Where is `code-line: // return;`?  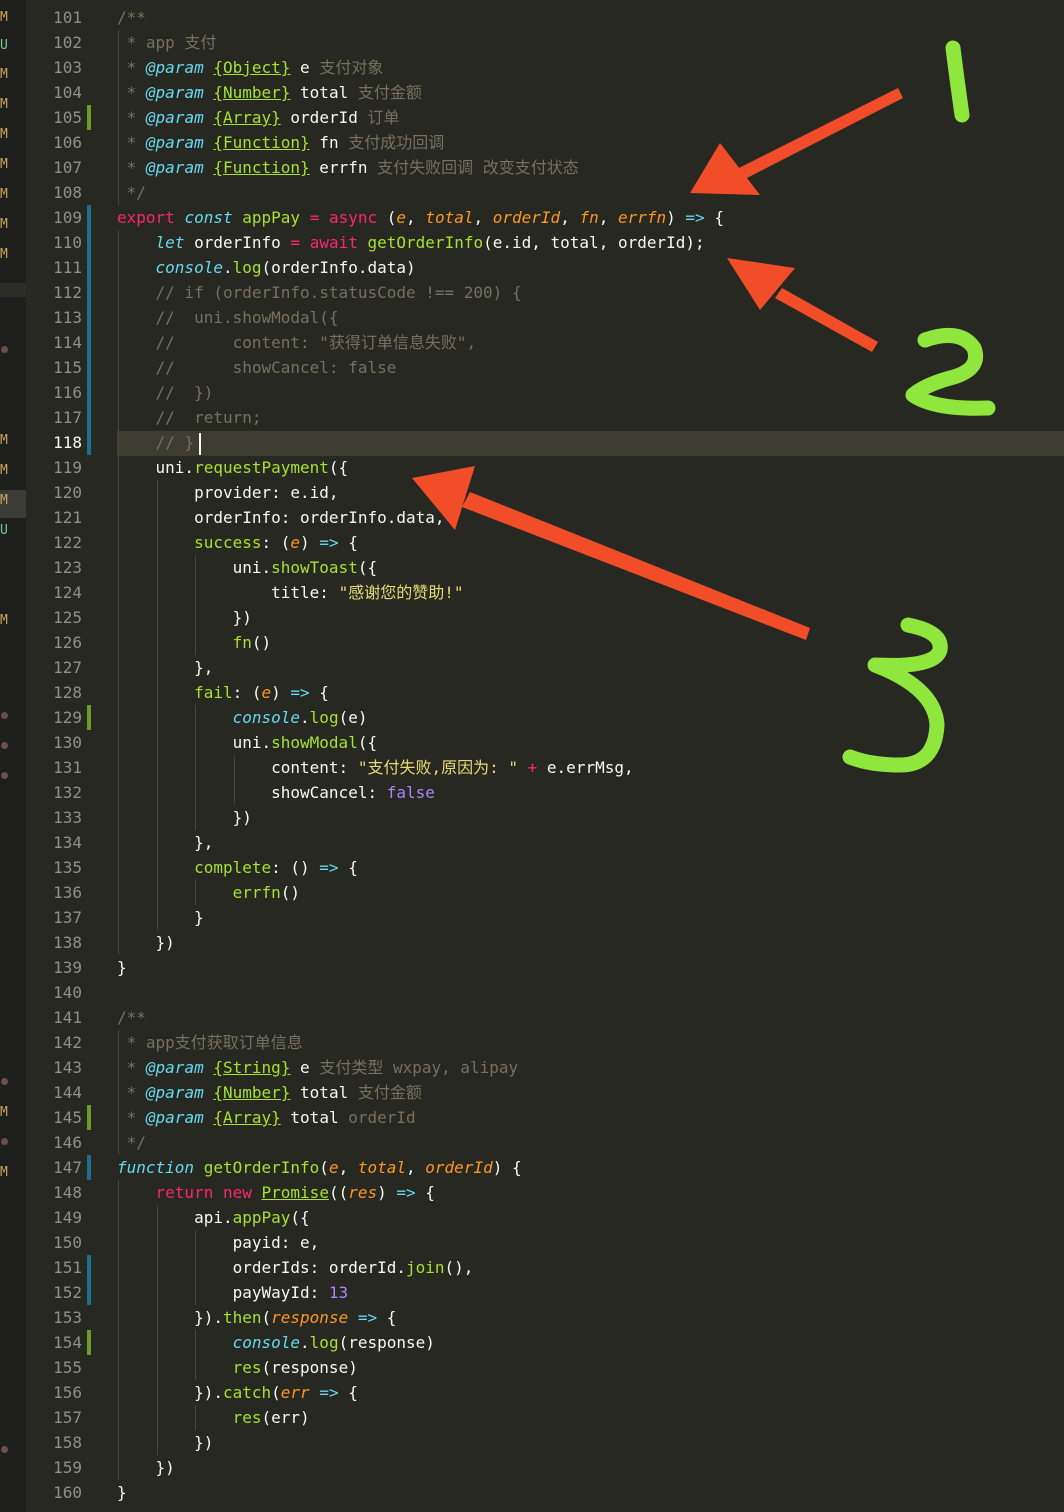 code-line: // return; is located at coordinates (590, 417).